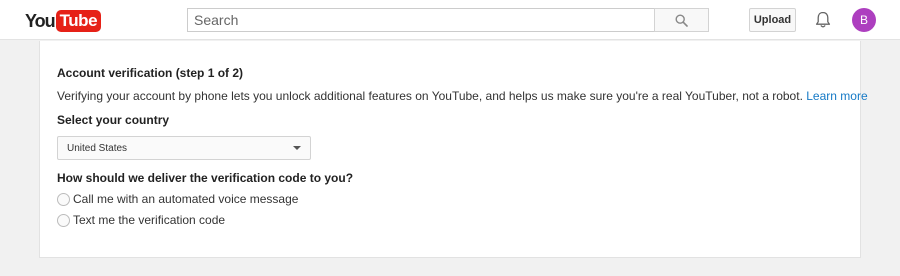 This screenshot has height=276, width=900. I want to click on search-icon, so click(681, 20).